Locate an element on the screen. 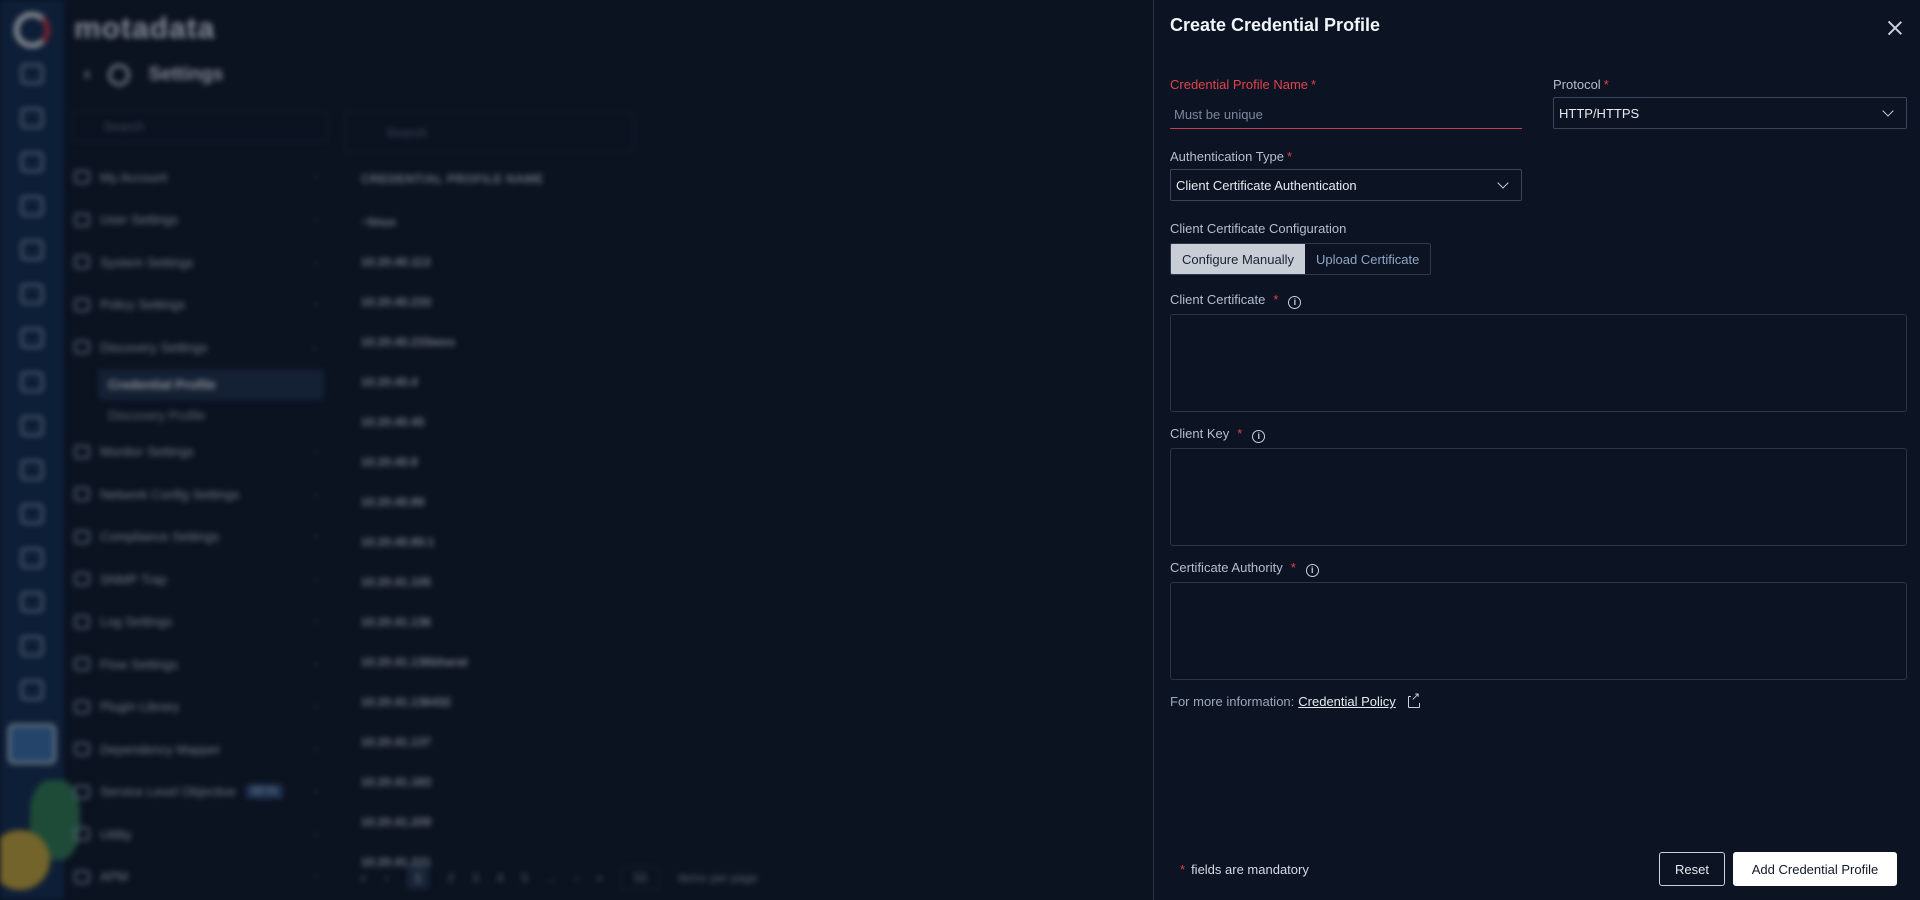 The image size is (1920, 900). menu-item-compliance-settings: Compliance Settings › is located at coordinates (200, 537).